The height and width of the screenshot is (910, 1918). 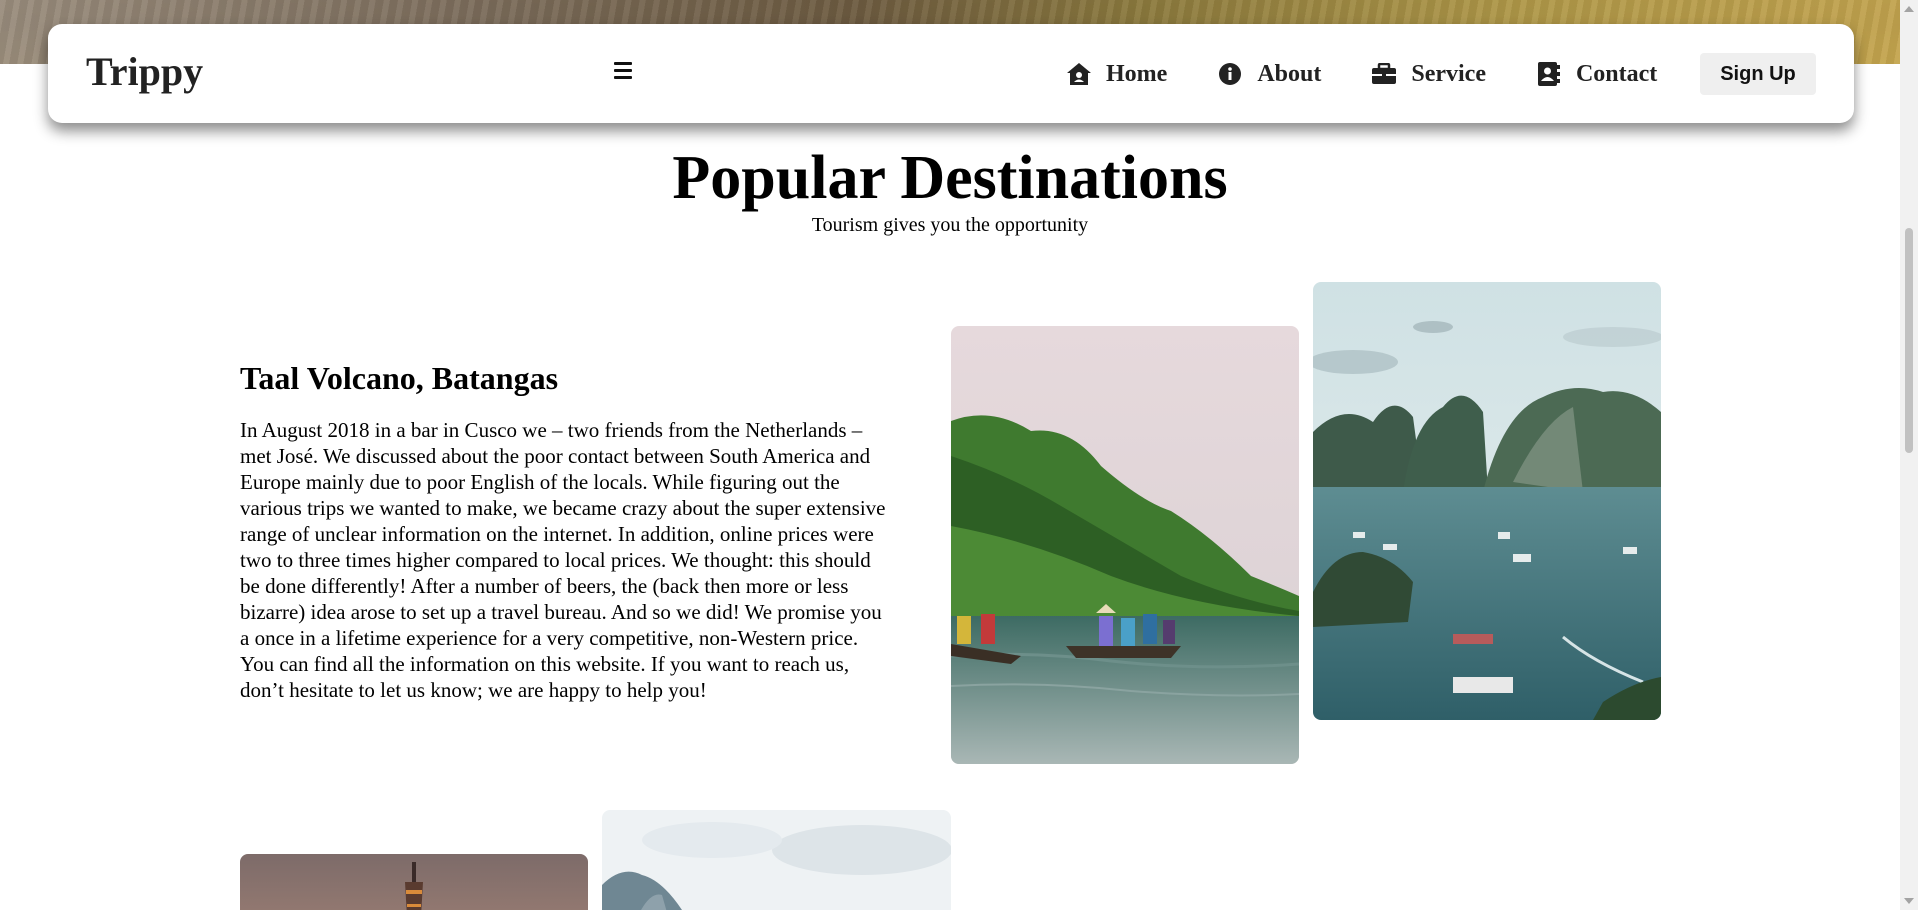 I want to click on nav-item-home-label: Home, so click(x=1137, y=73).